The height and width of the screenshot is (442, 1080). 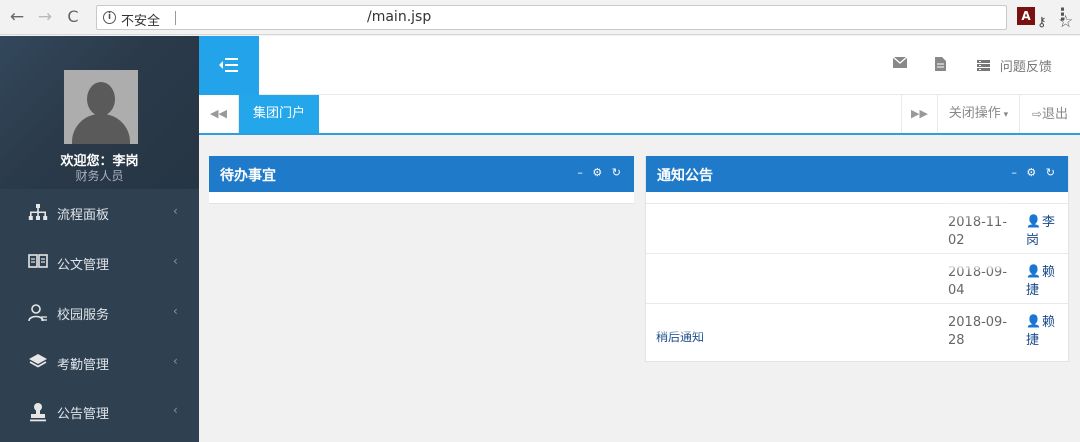 I want to click on panel-header: 通知公告 – ⚙ ↻, so click(x=857, y=174).